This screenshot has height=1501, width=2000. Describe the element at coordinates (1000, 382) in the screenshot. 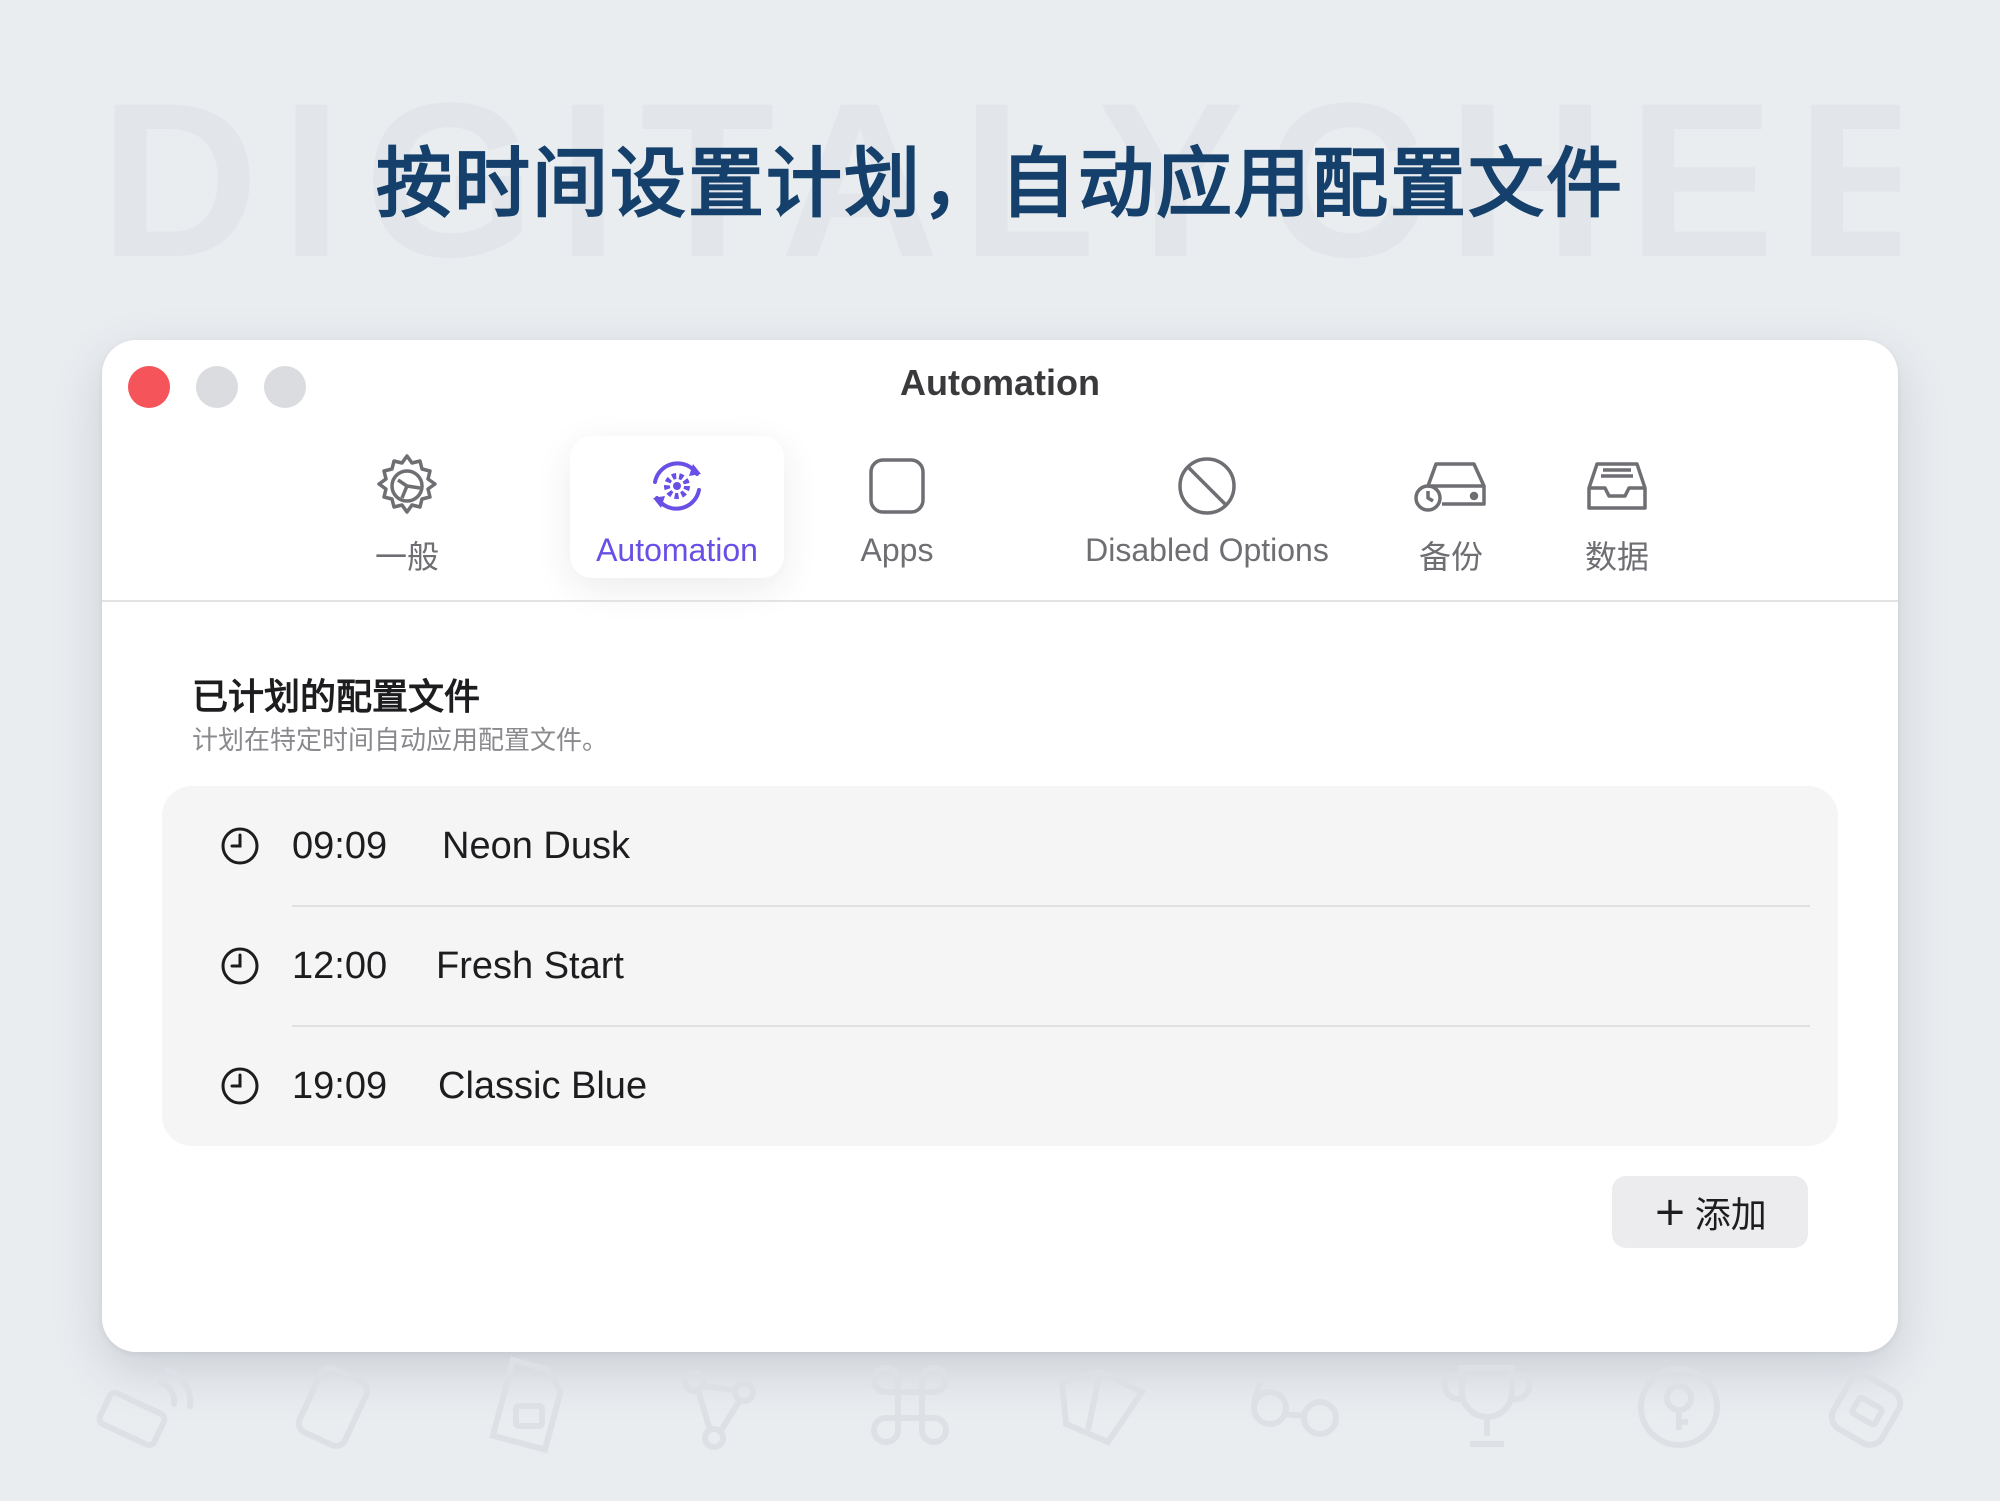

I see `window-title: Automation` at that location.